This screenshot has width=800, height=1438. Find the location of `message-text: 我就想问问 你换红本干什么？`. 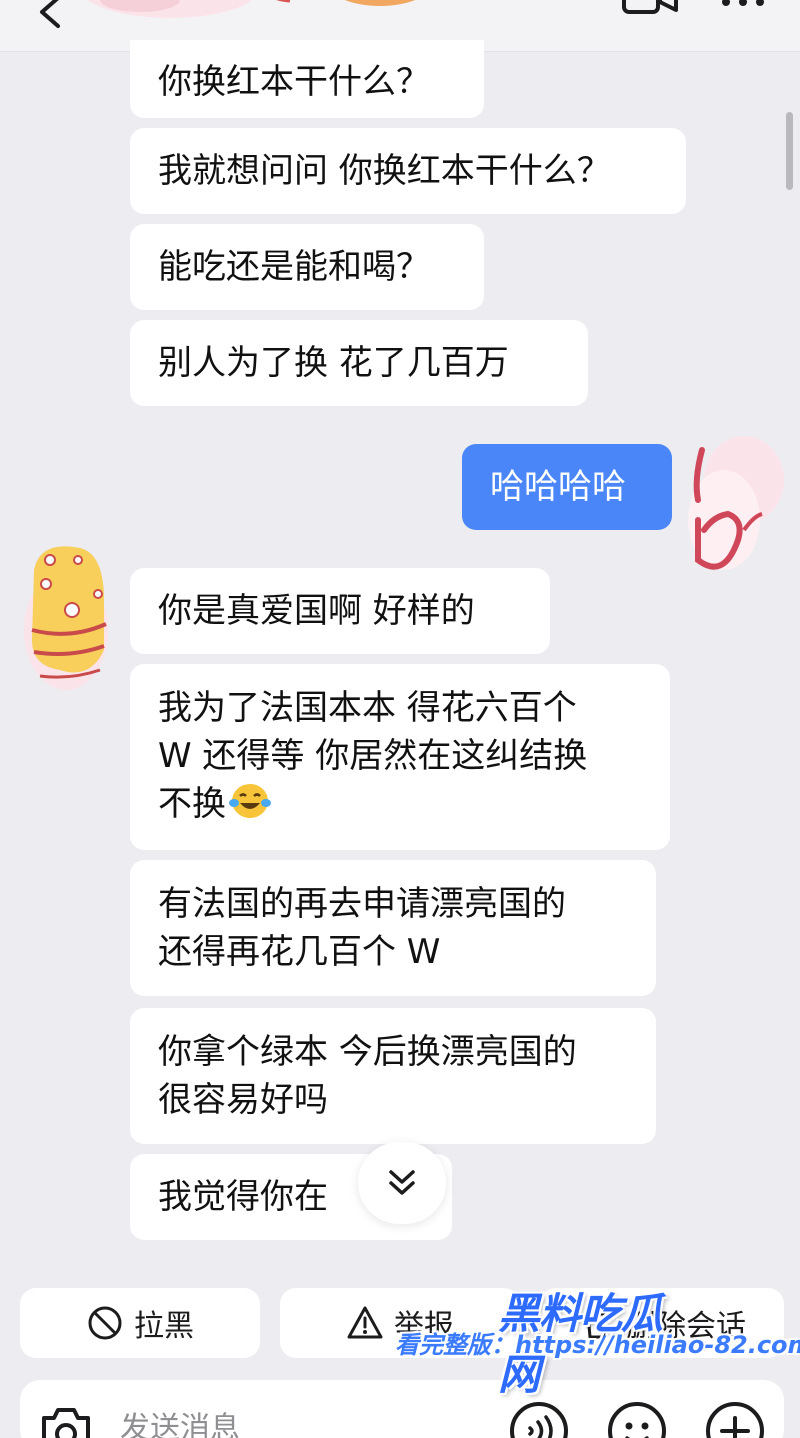

message-text: 我就想问问 你换红本干什么？ is located at coordinates (384, 171).